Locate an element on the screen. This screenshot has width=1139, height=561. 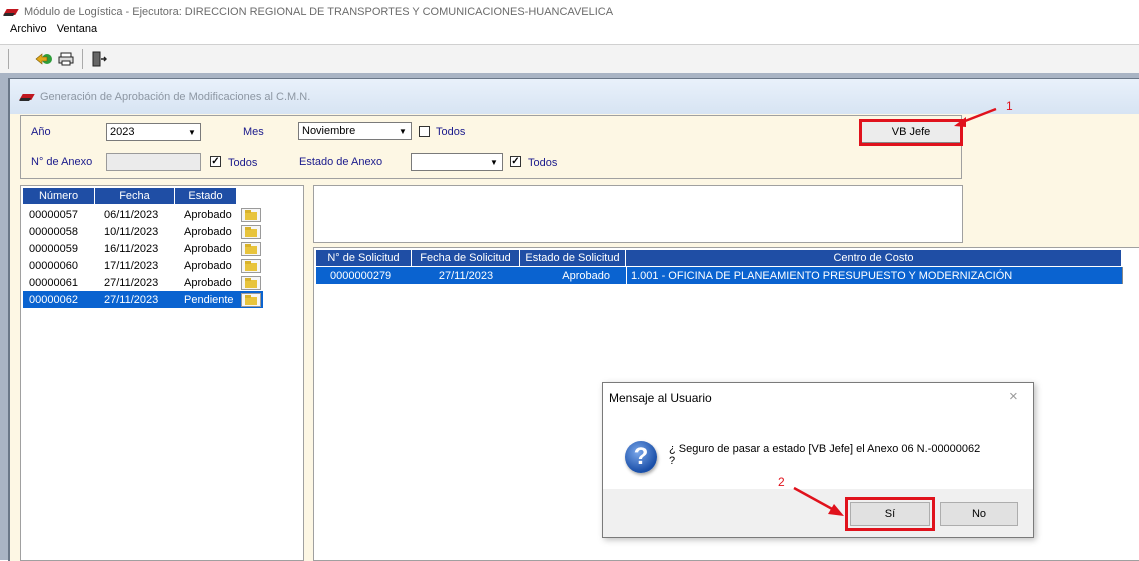
dialog-message-end: ? is located at coordinates (672, 461).